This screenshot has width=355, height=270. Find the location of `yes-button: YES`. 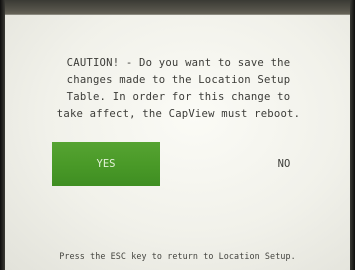

yes-button: YES is located at coordinates (106, 164).